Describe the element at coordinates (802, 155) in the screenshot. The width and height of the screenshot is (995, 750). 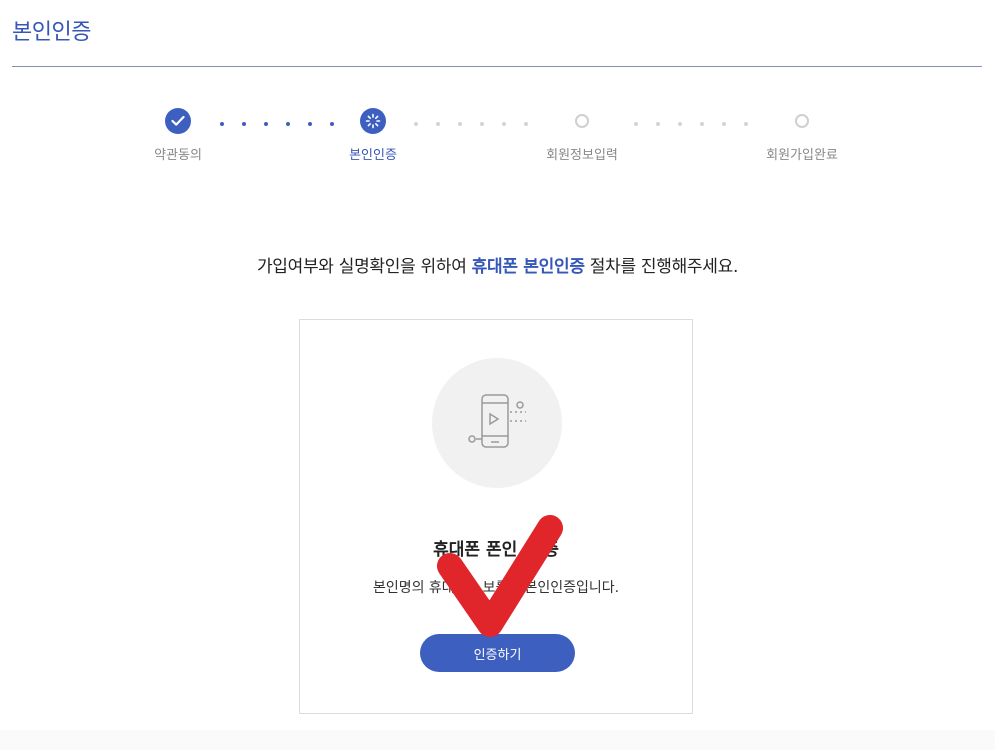
I see `step-label-complete: 회원가입완료` at that location.